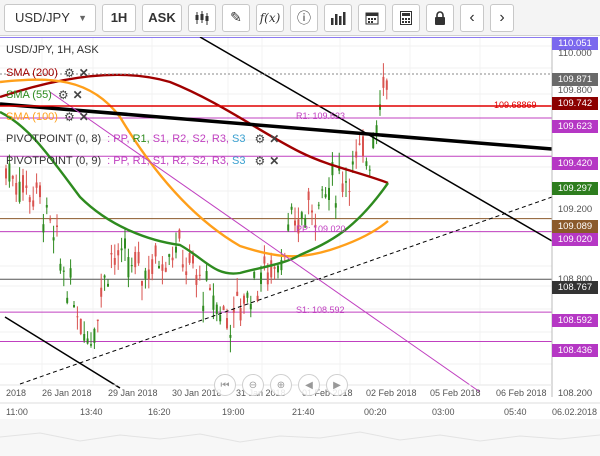 This screenshot has height=456, width=600. Describe the element at coordinates (321, 229) in the screenshot. I see `pp-label: PP: 109.020` at that location.